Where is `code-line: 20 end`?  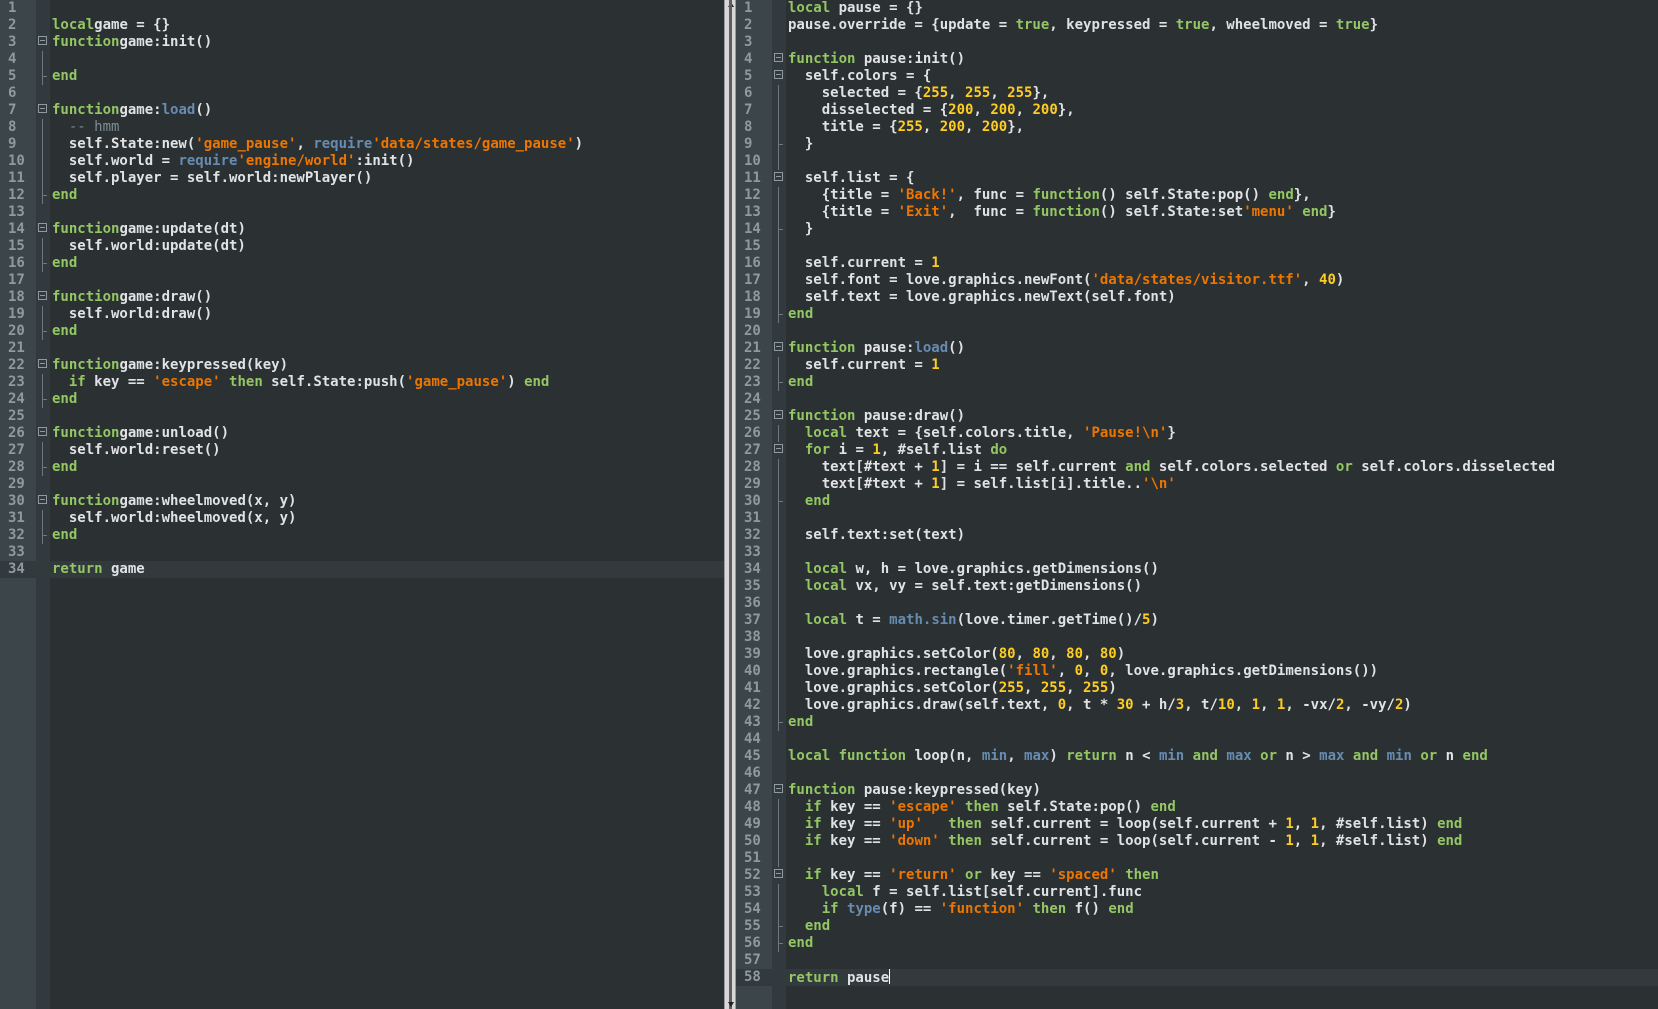 code-line: 20 end is located at coordinates (362, 331).